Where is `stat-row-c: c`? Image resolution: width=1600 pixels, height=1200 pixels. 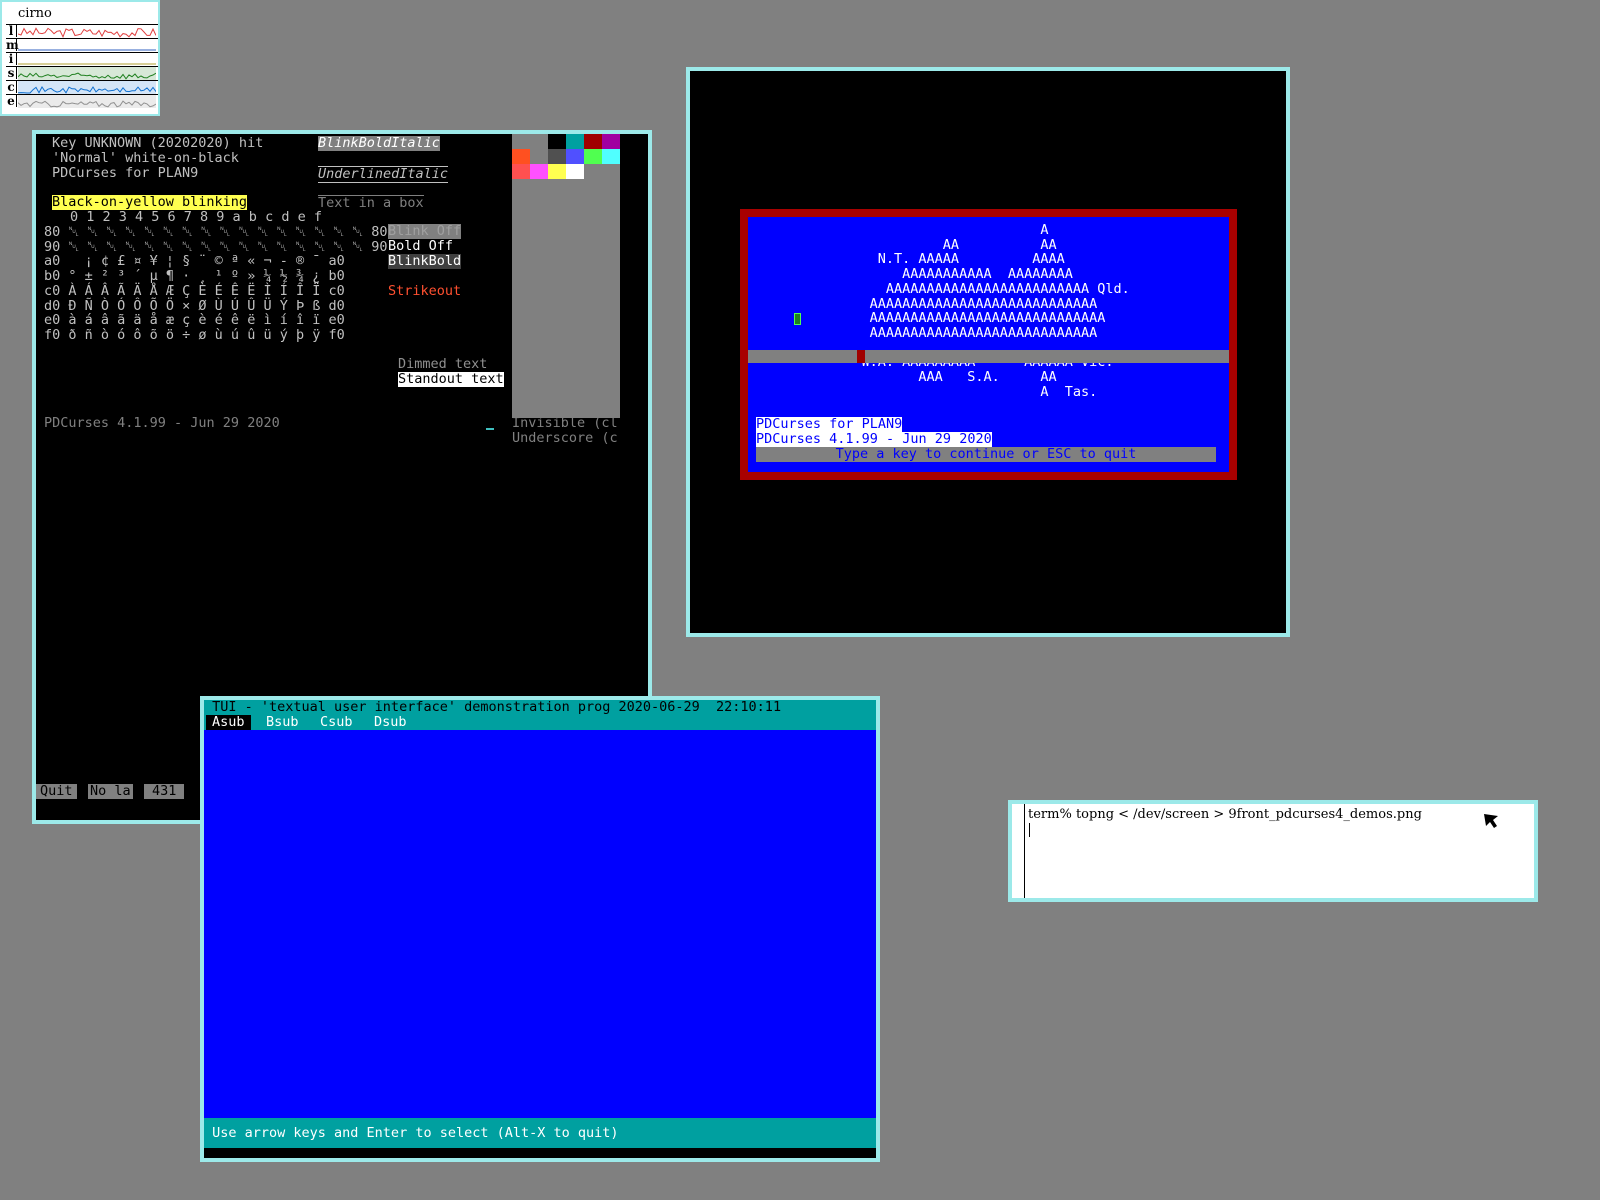 stat-row-c: c is located at coordinates (82, 87).